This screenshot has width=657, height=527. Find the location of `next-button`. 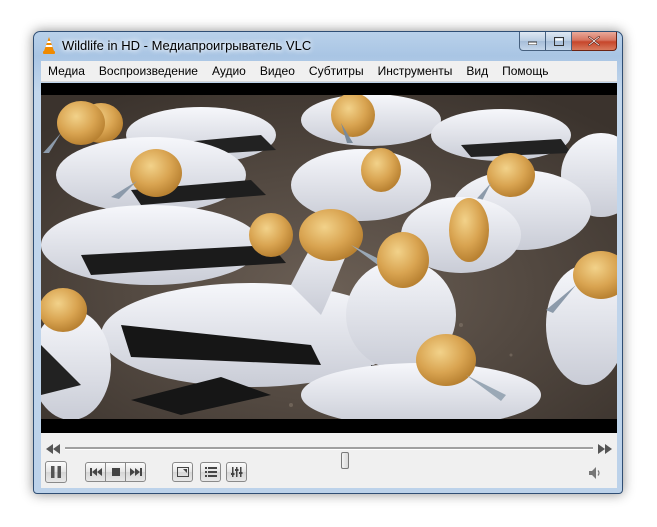

next-button is located at coordinates (135, 472).